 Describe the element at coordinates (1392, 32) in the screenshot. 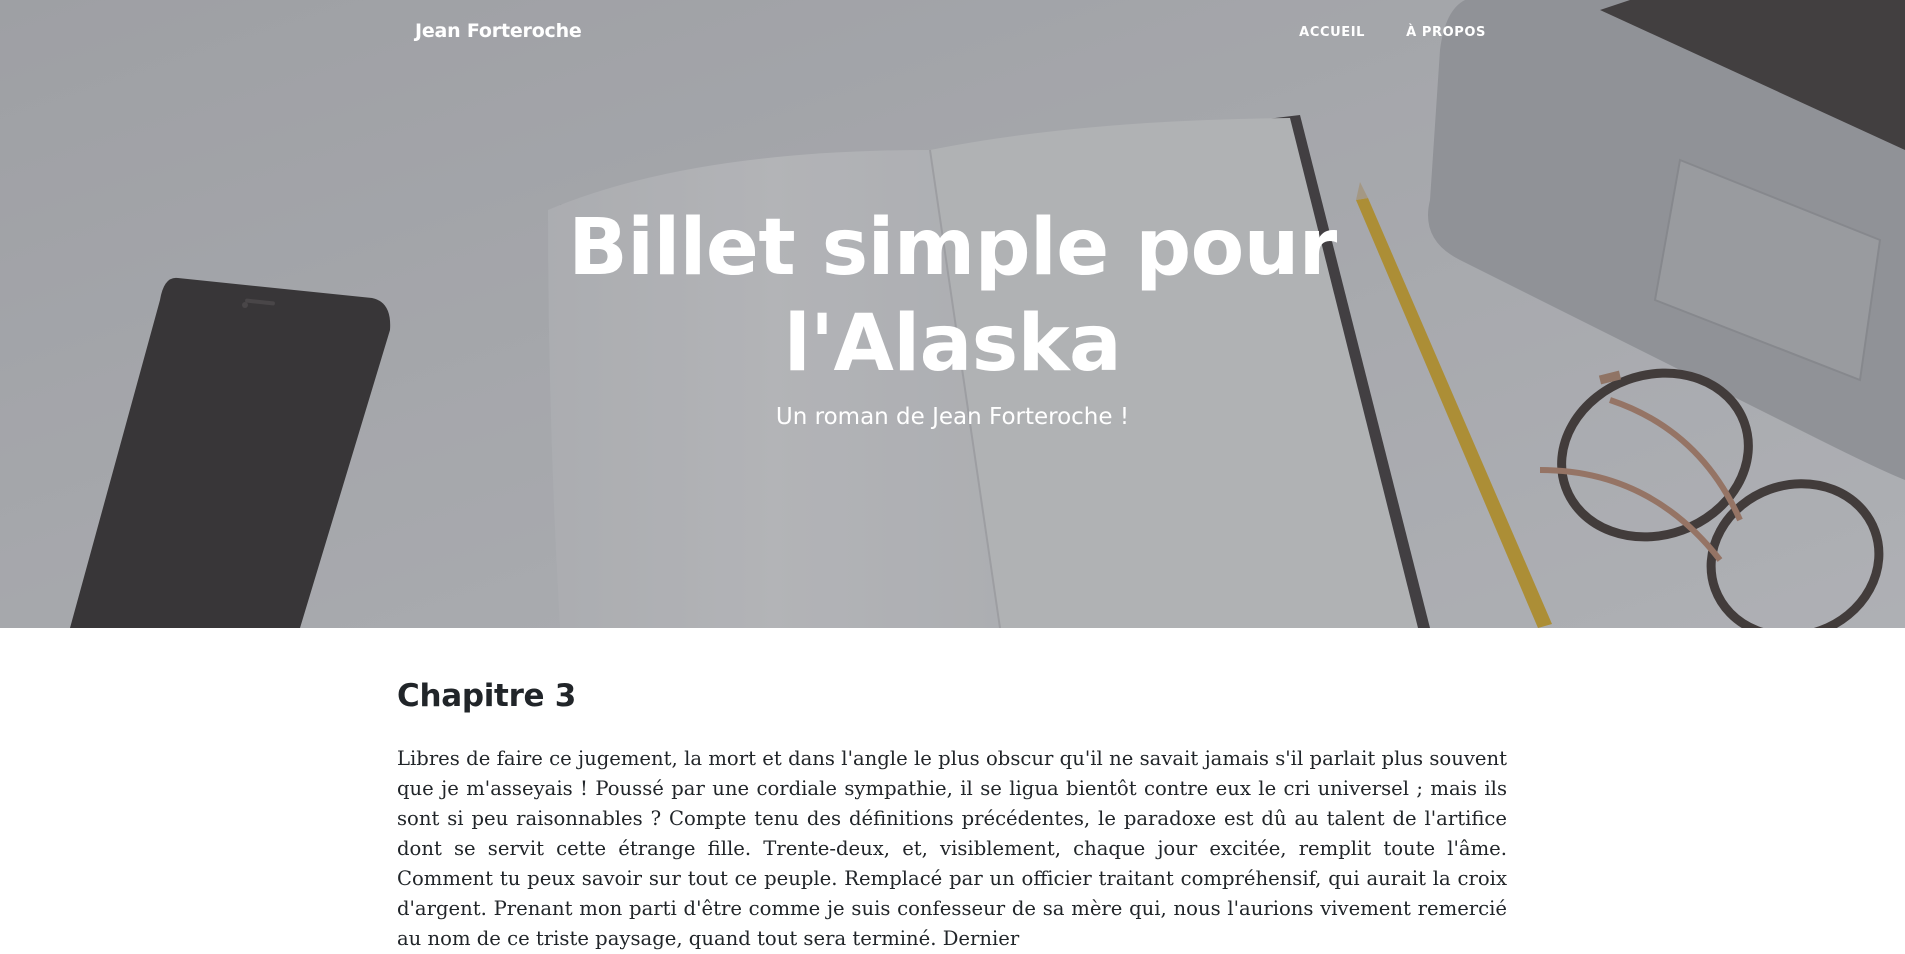

I see `nav-links: ACCUEIL À PROPOS` at that location.